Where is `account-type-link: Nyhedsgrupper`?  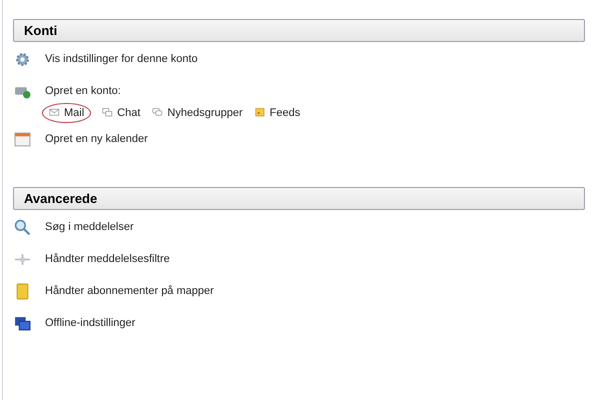
account-type-link: Nyhedsgrupper is located at coordinates (197, 113).